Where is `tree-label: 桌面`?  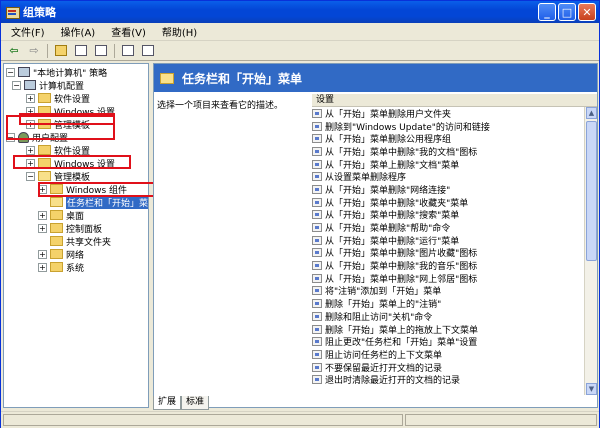
tree-label: 桌面 is located at coordinates (75, 216).